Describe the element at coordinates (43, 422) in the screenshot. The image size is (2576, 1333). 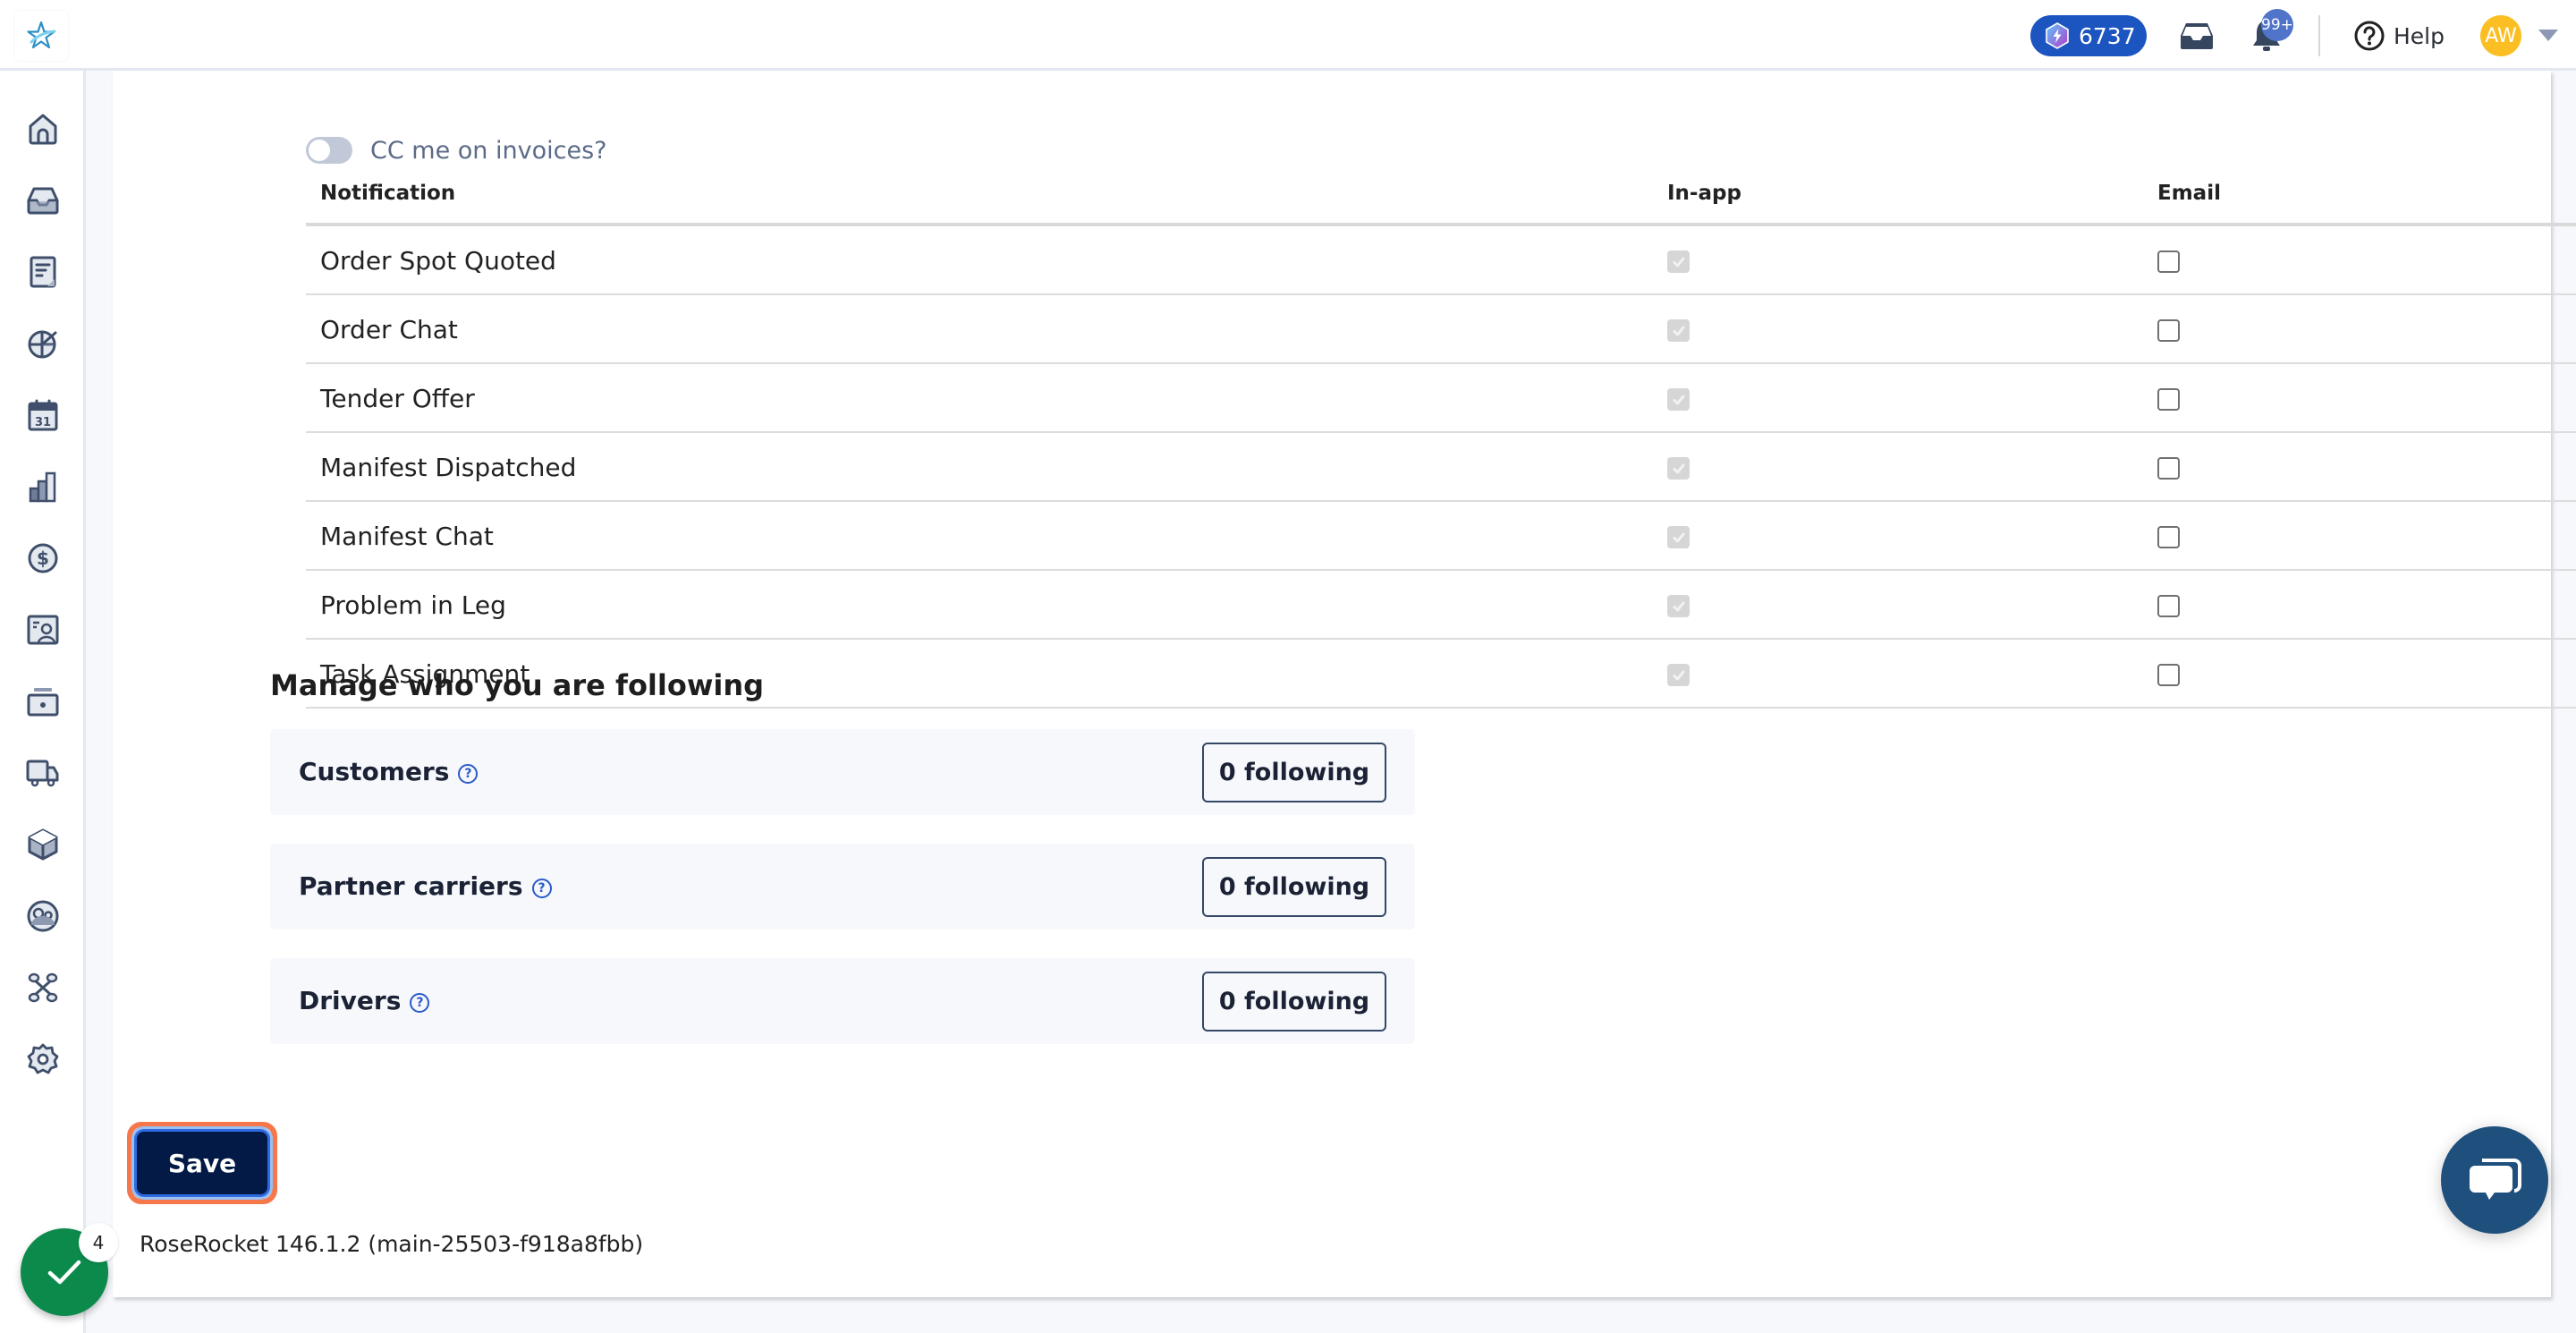
I see `svg-text: 31` at that location.